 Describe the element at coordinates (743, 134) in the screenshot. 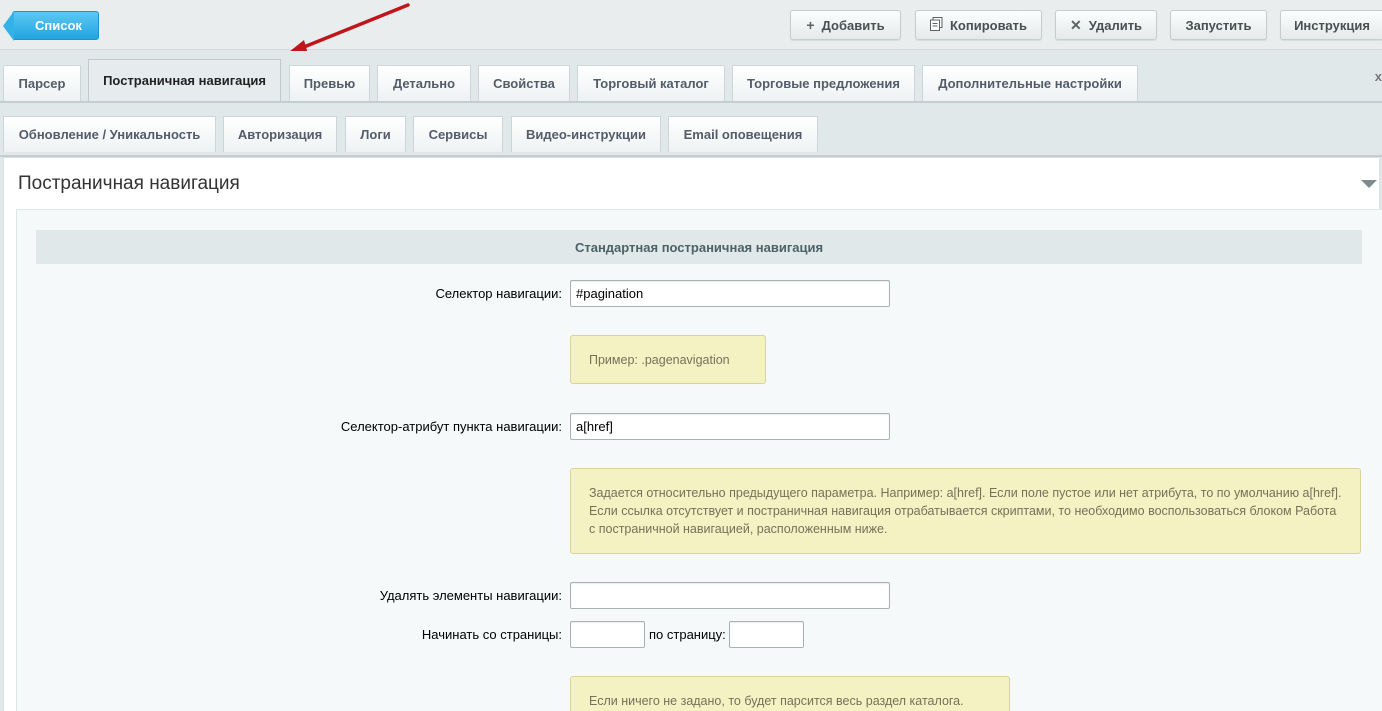

I see `tab-email-notifications: Email оповещения` at that location.